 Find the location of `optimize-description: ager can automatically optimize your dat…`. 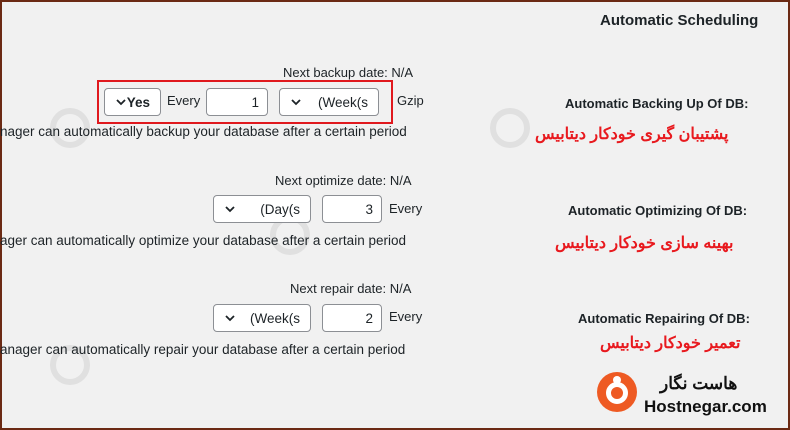

optimize-description: ager can automatically optimize your dat… is located at coordinates (203, 240).